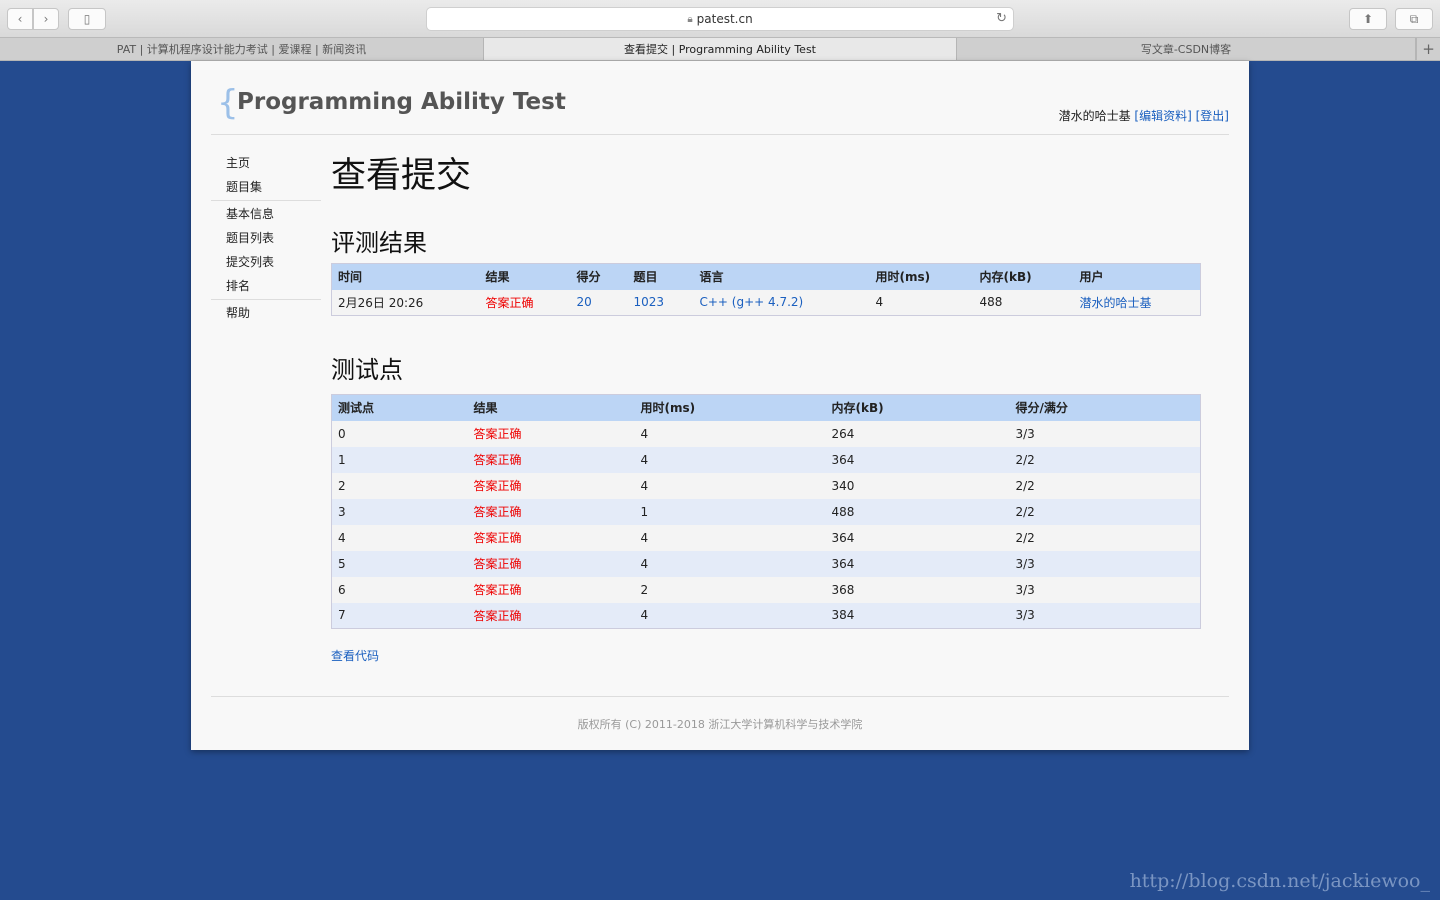  I want to click on col-test-memory: 内存(kB), so click(917, 407).